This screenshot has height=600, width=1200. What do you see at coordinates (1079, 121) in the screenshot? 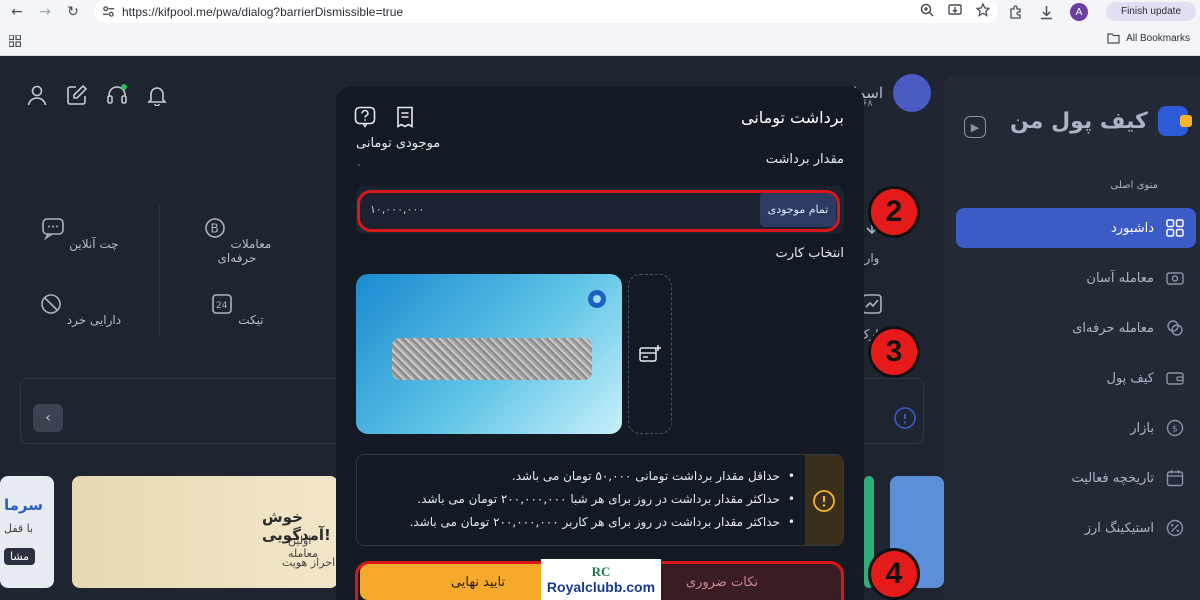
I see `logo-text: کیف پول من` at bounding box center [1079, 121].